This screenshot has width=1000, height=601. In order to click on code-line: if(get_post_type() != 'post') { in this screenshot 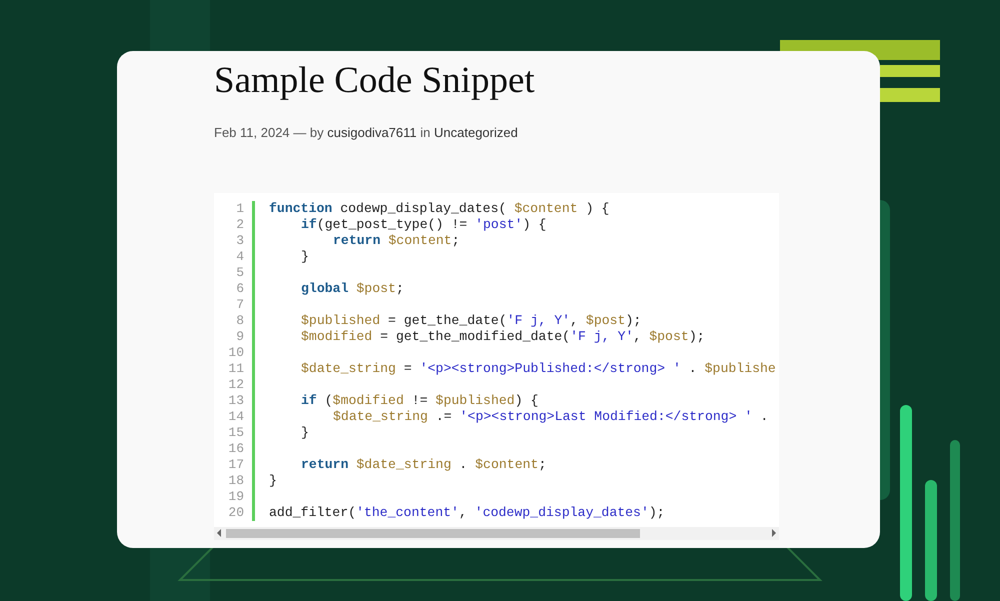, I will do `click(423, 224)`.